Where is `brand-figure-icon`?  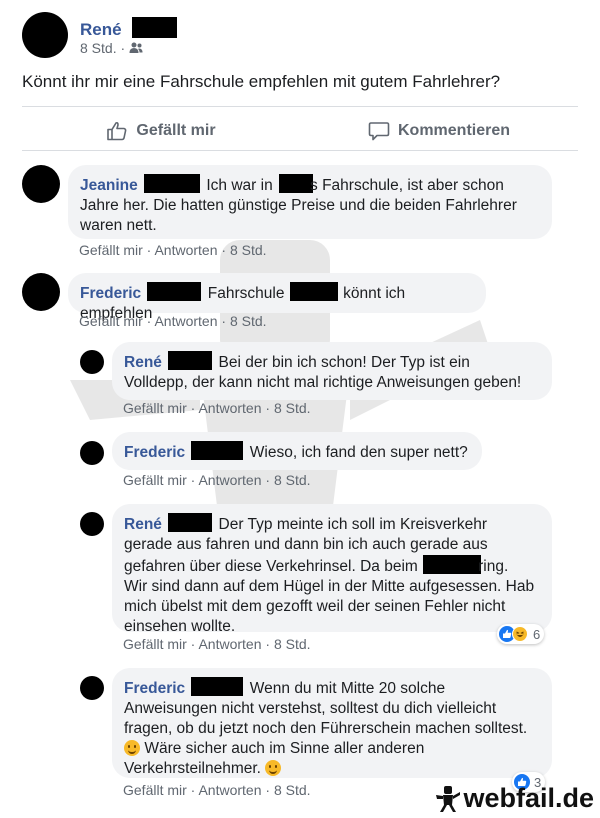
brand-figure-icon is located at coordinates (448, 798).